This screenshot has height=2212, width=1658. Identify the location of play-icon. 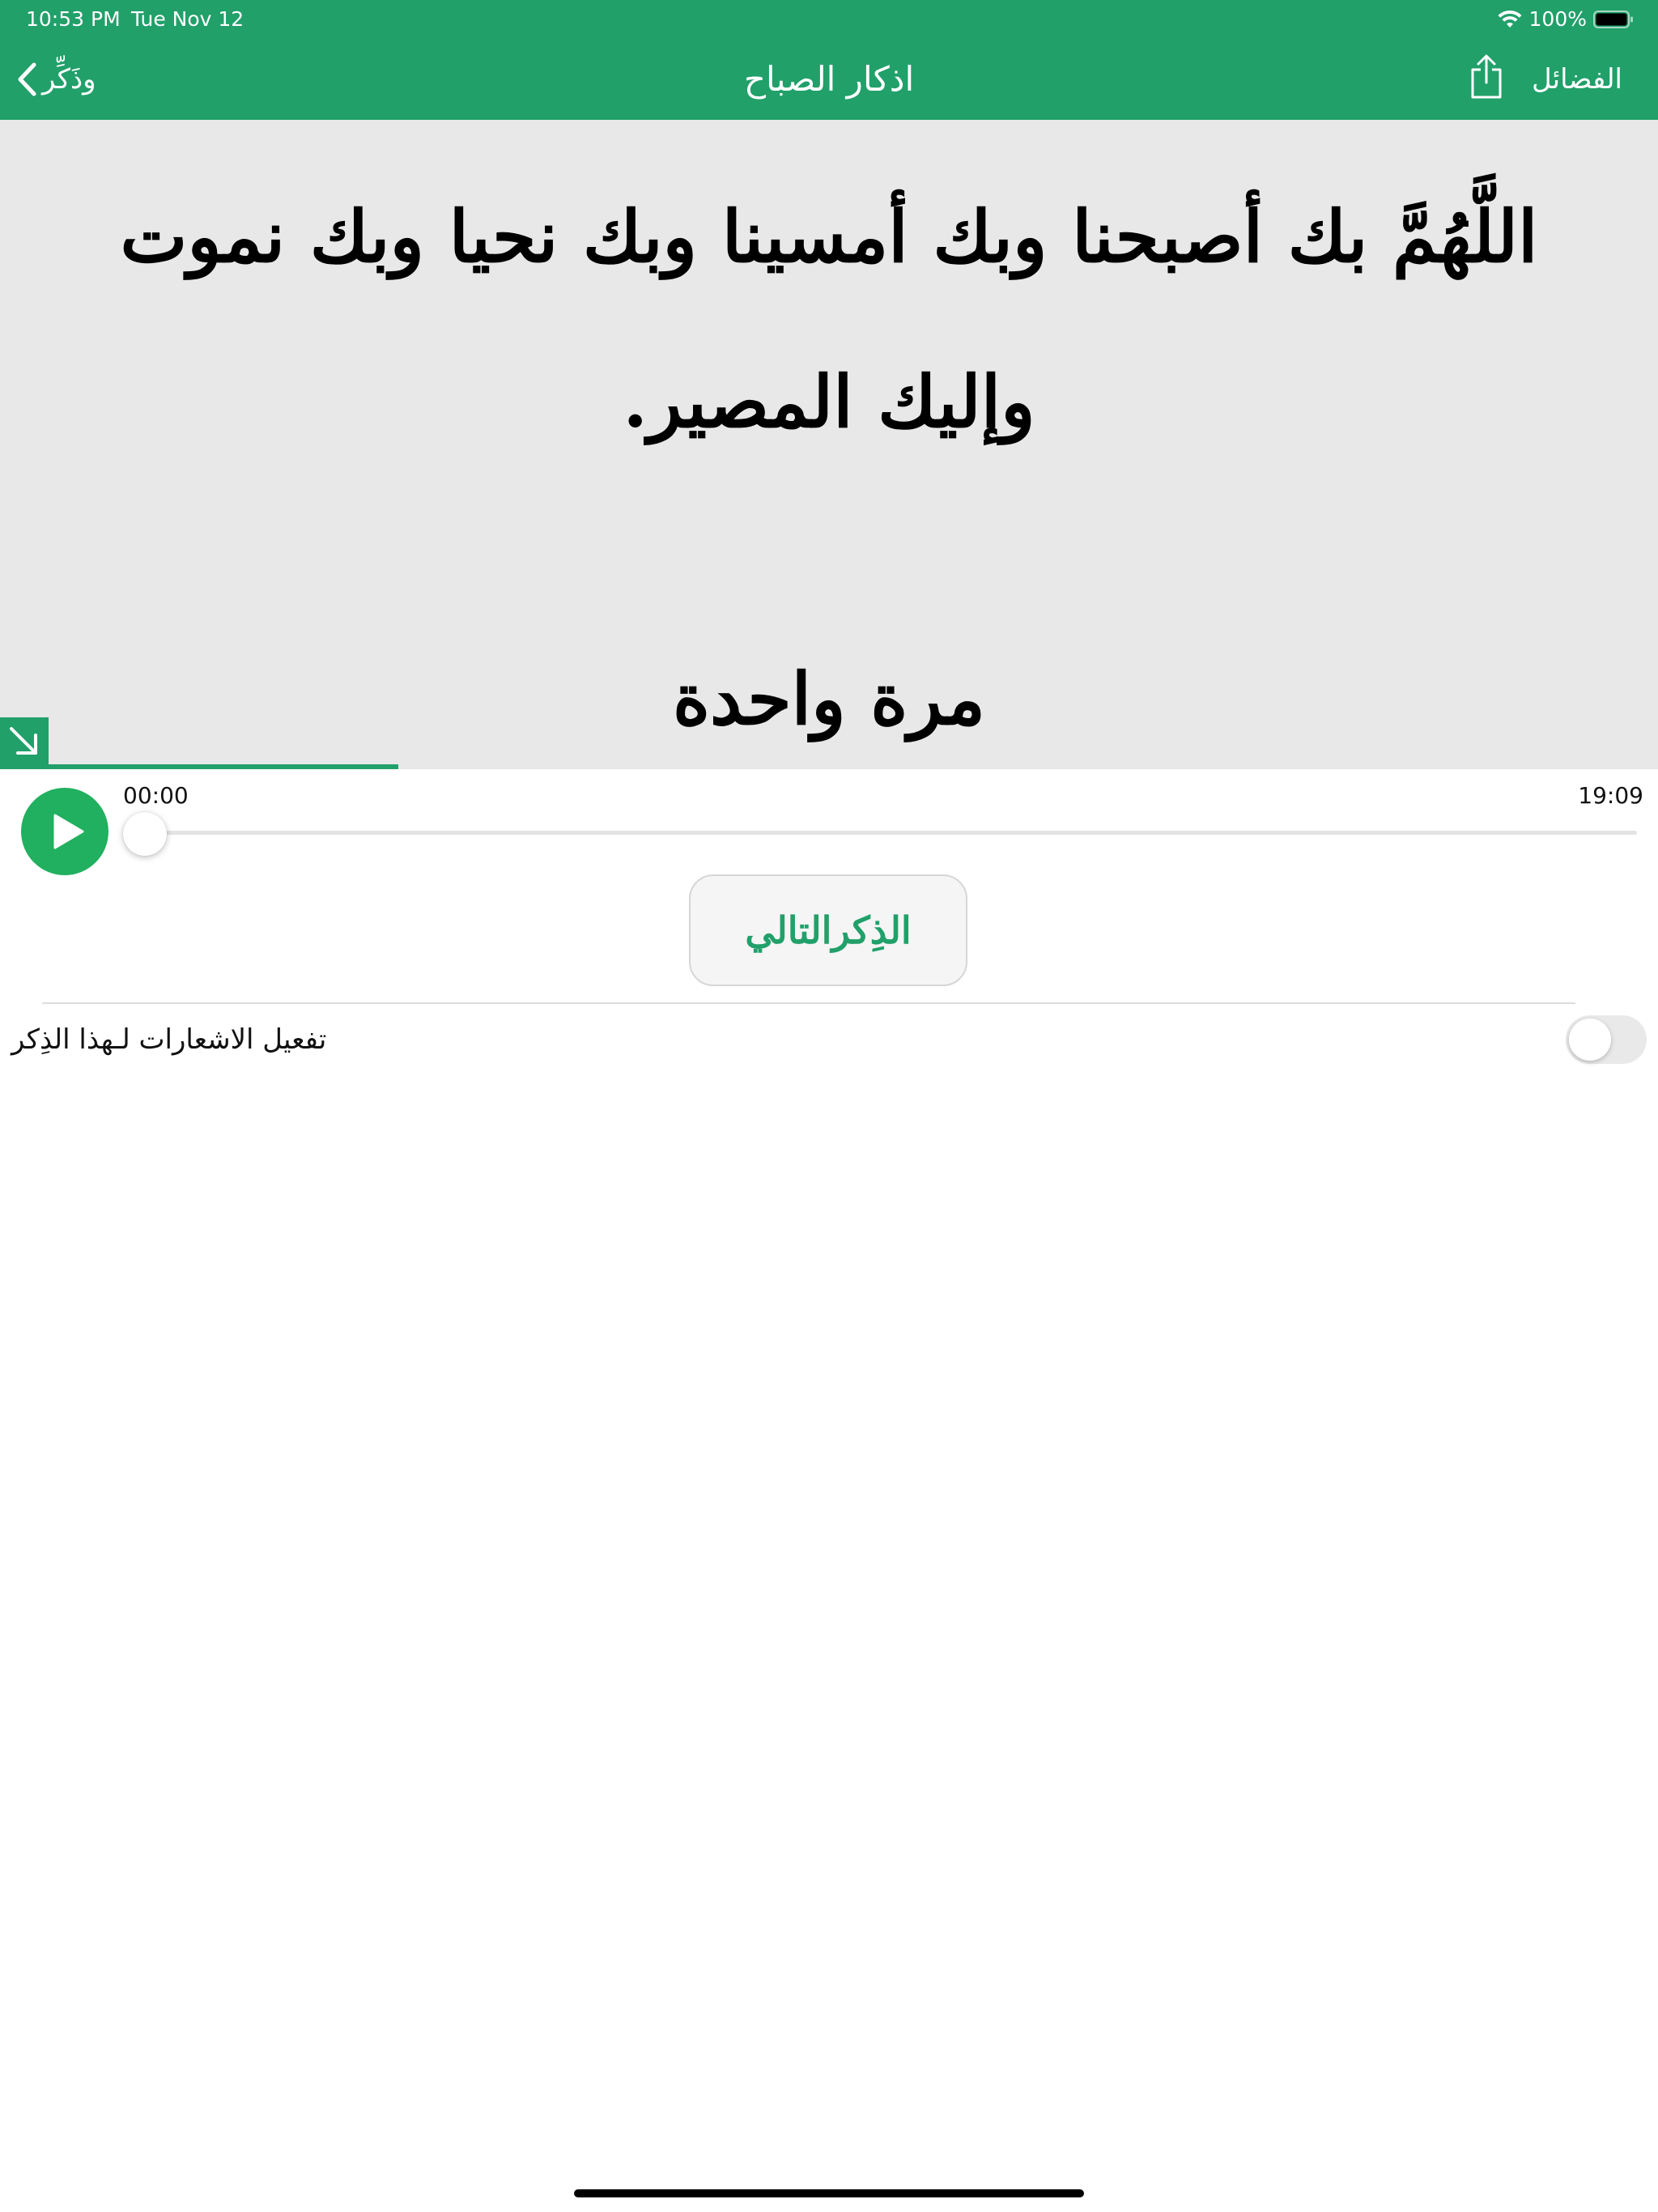
(68, 832).